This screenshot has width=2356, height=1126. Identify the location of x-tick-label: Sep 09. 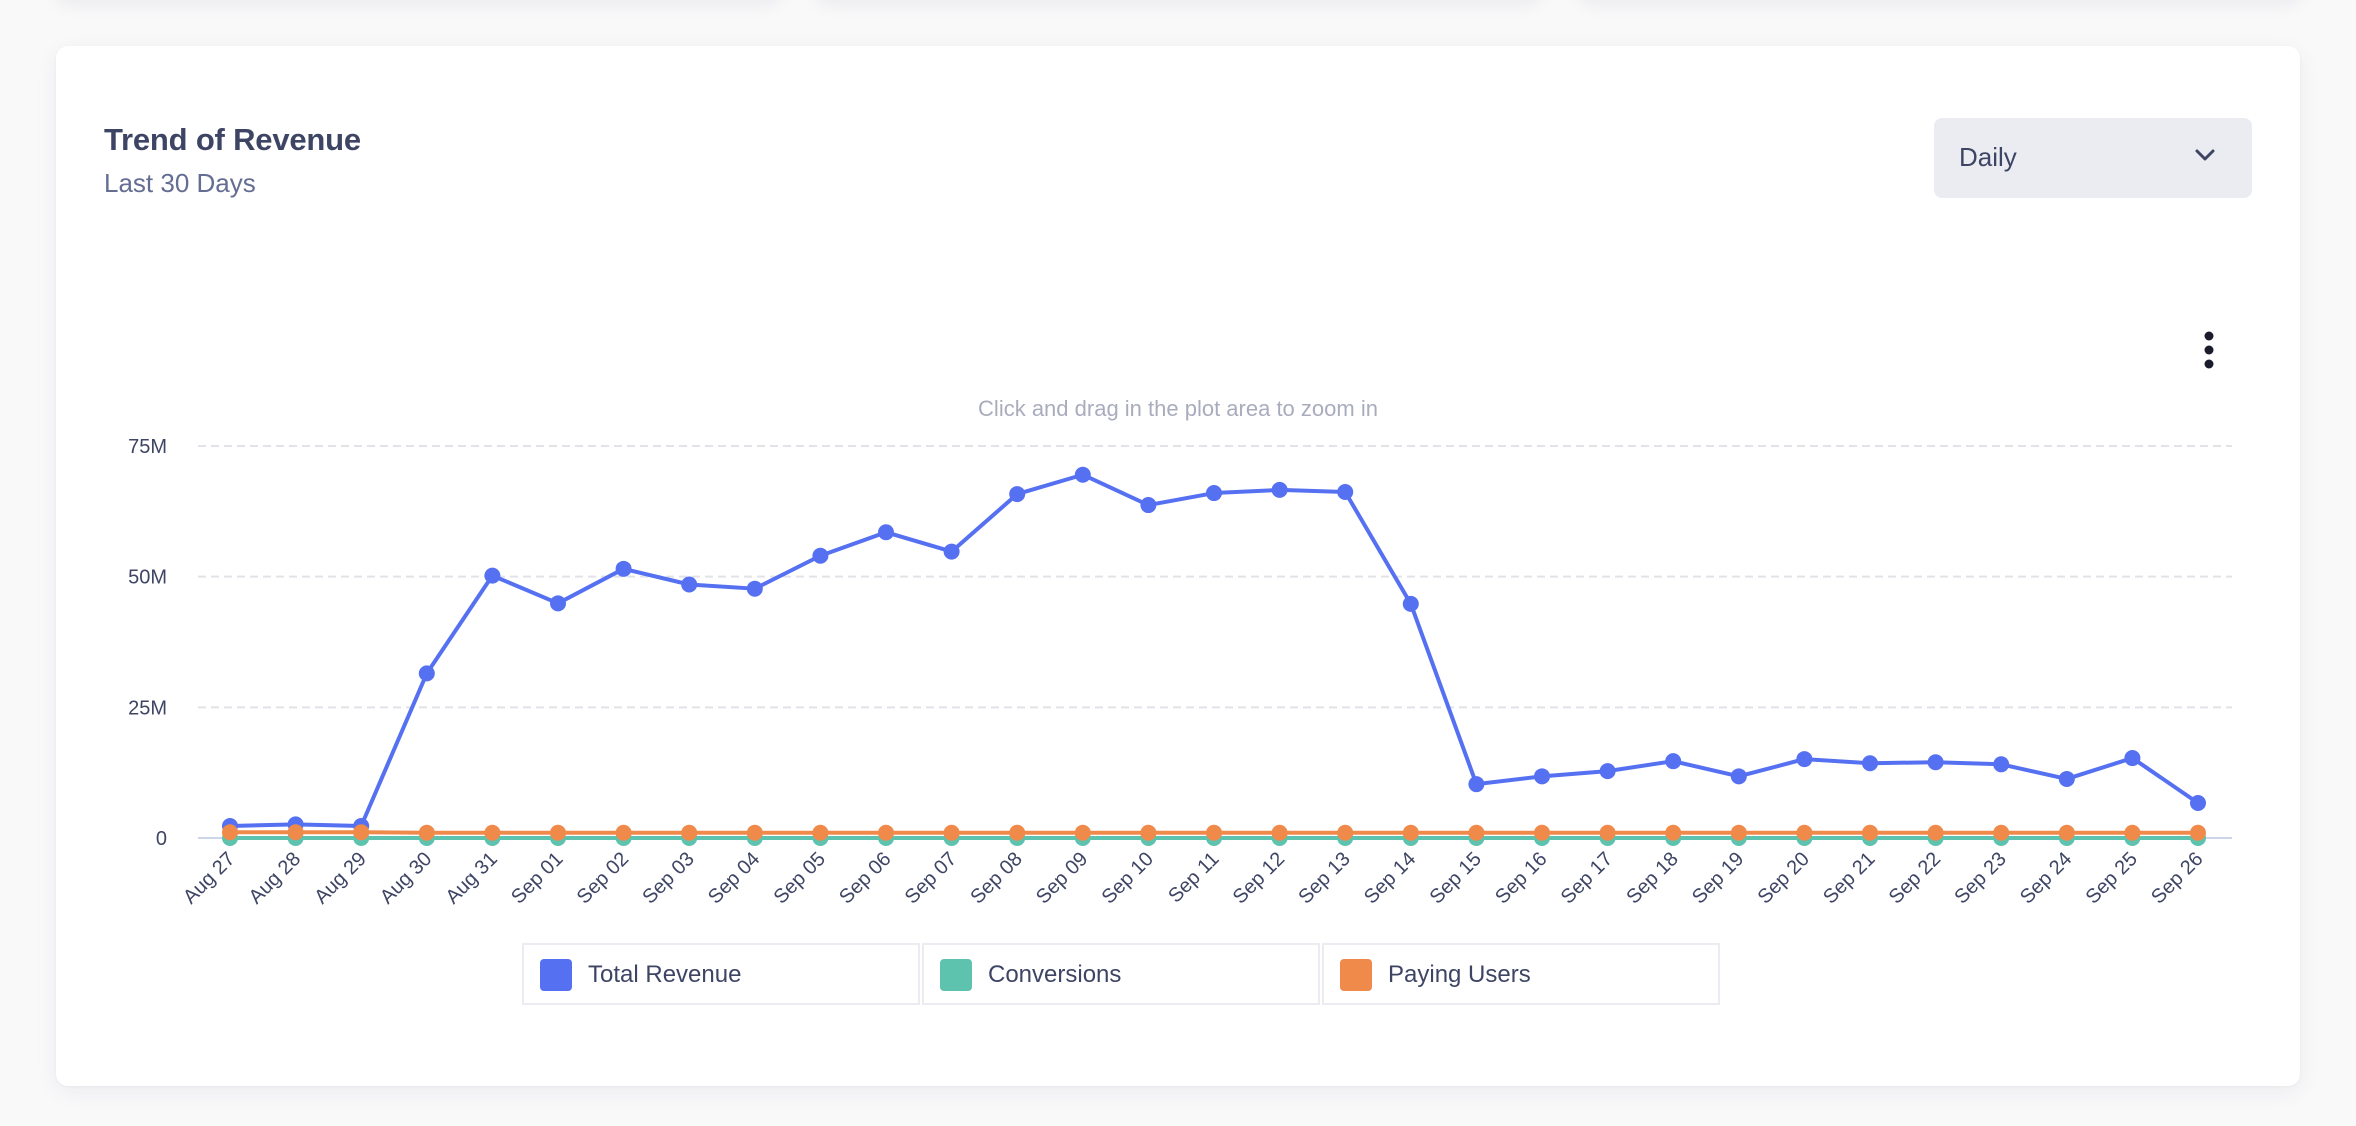
(1062, 878).